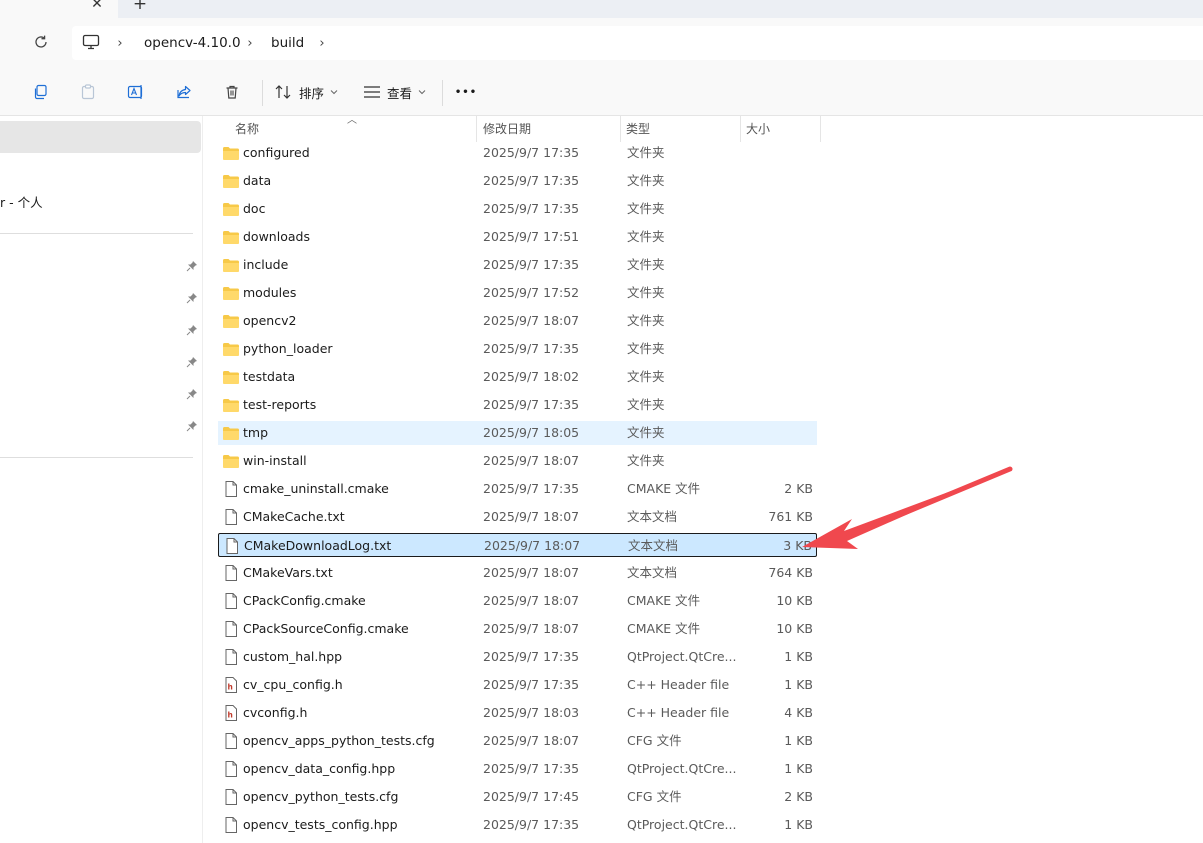  I want to click on column-header-type: 类型, so click(638, 129).